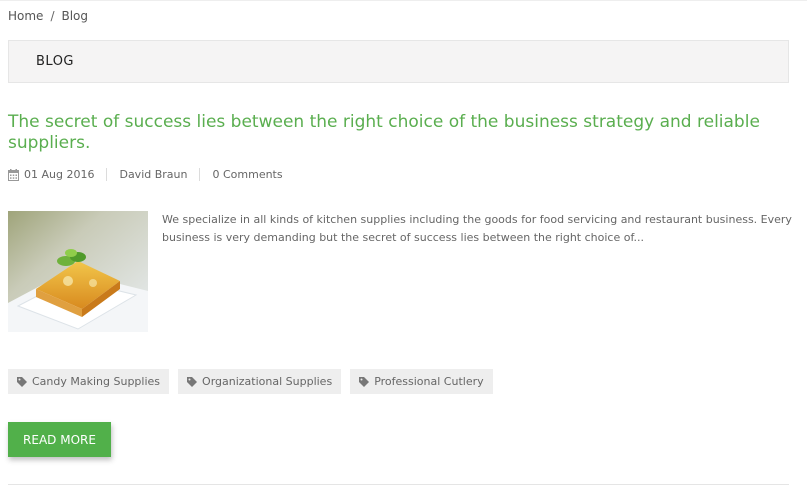 The width and height of the screenshot is (807, 490). Describe the element at coordinates (25, 16) in the screenshot. I see `breadcrumb-home-link: Home` at that location.